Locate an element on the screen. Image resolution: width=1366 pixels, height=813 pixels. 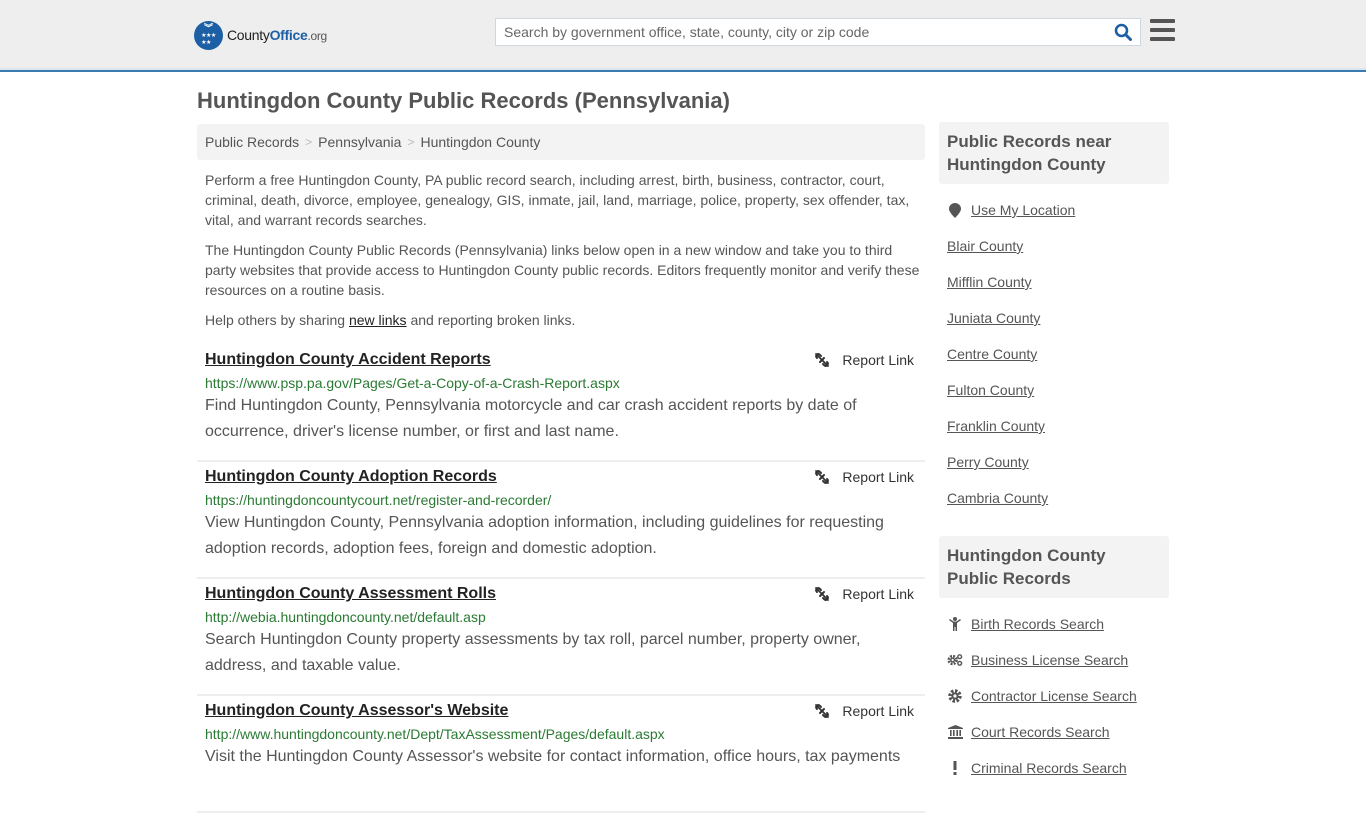
child-icon is located at coordinates (955, 624).